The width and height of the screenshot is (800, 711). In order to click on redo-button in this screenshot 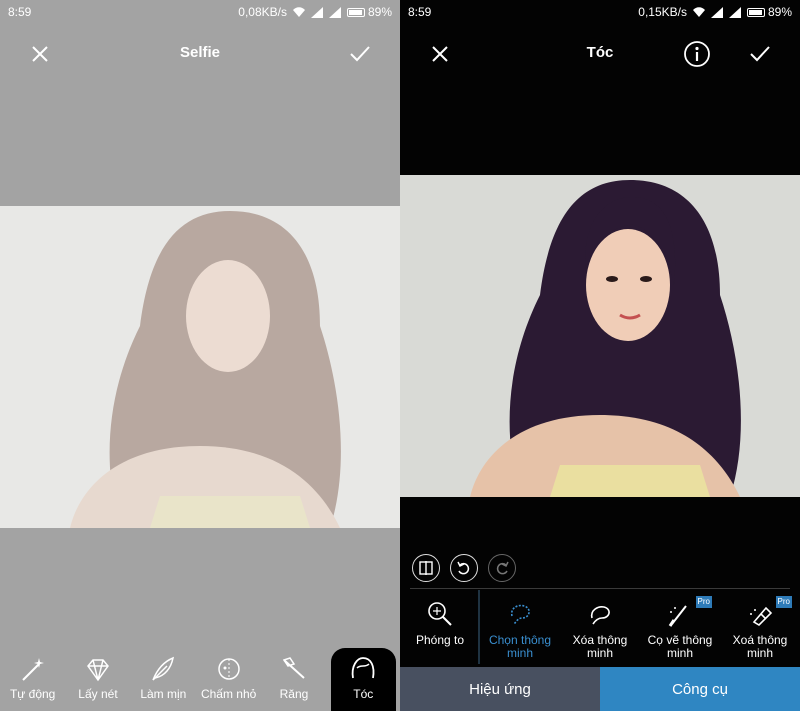, I will do `click(502, 568)`.